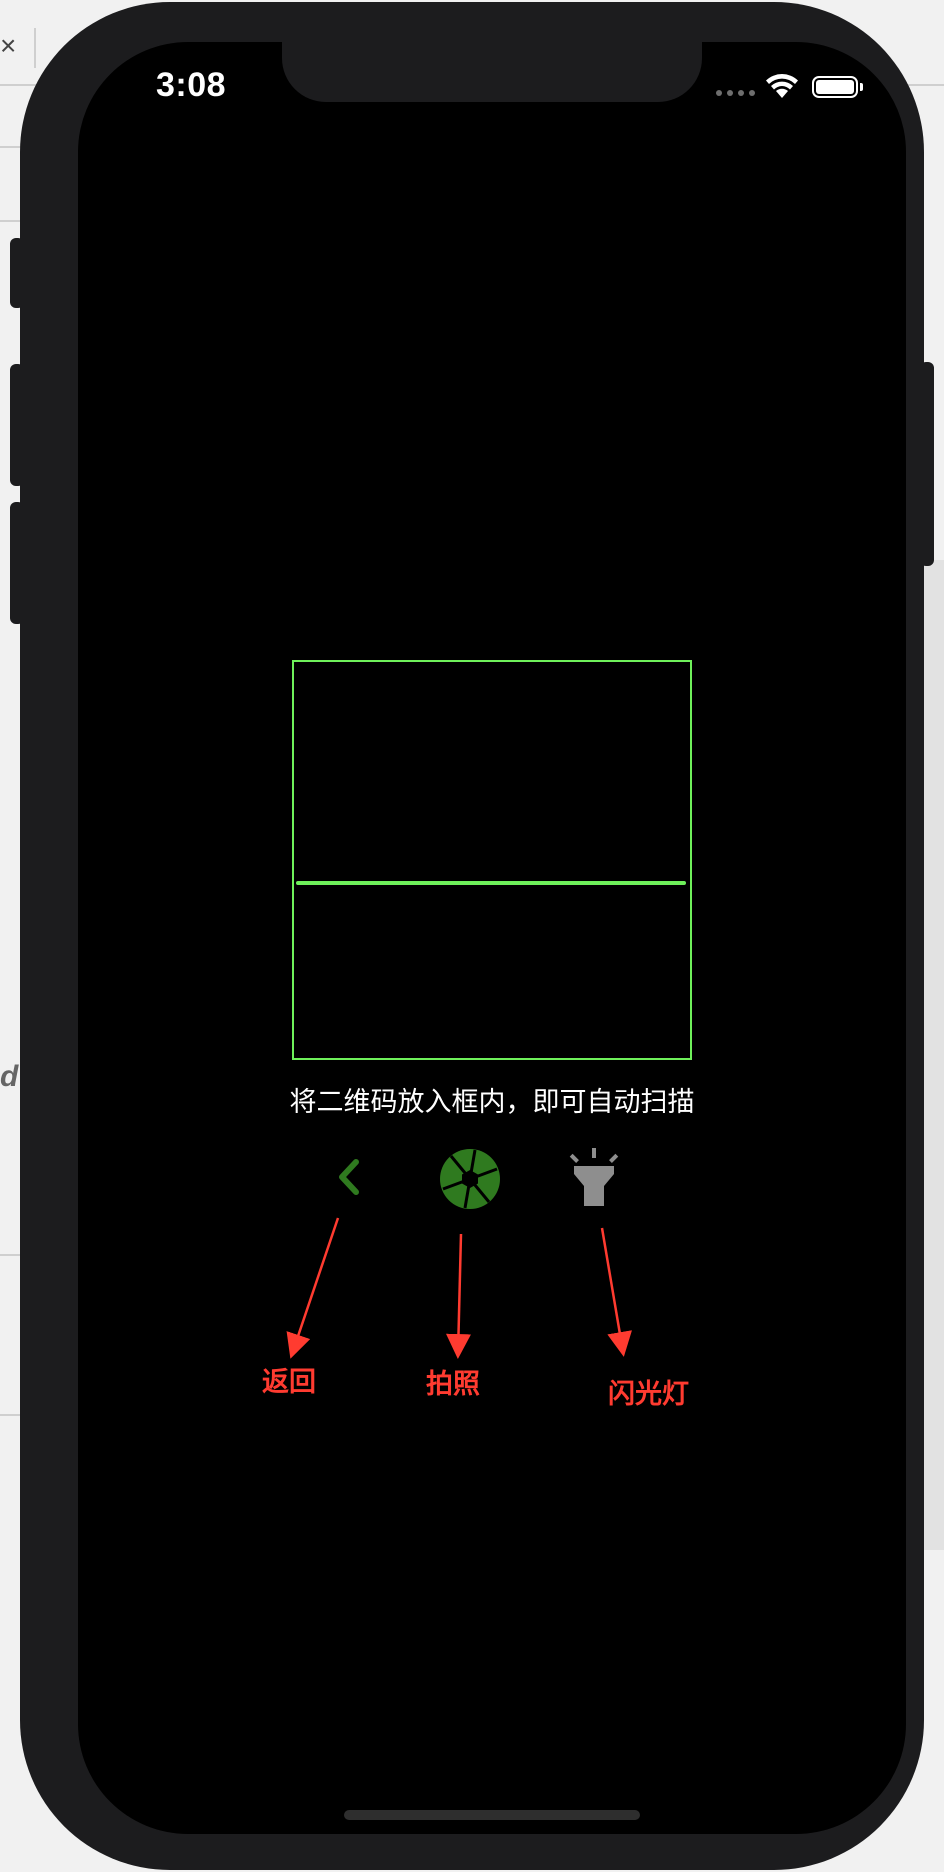  Describe the element at coordinates (782, 88) in the screenshot. I see `wifi-icon` at that location.